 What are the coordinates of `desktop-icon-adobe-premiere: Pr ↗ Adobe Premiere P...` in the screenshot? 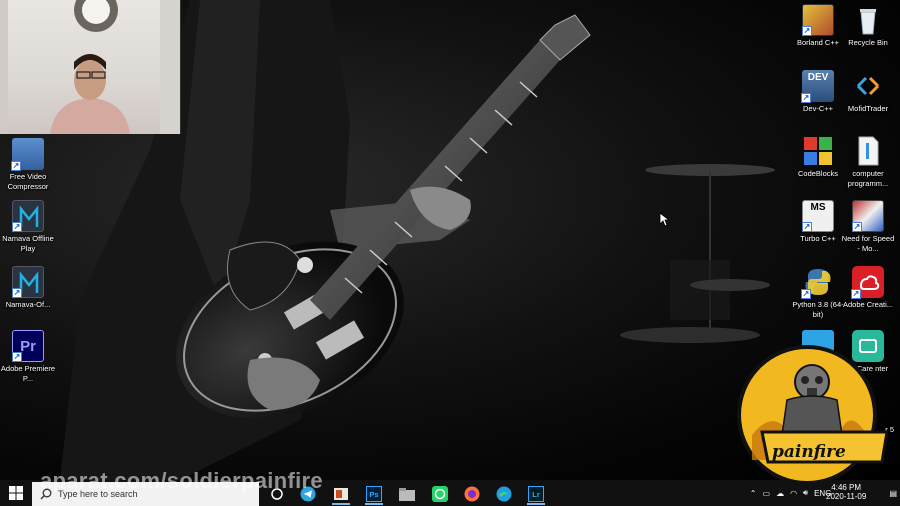 It's located at (28, 356).